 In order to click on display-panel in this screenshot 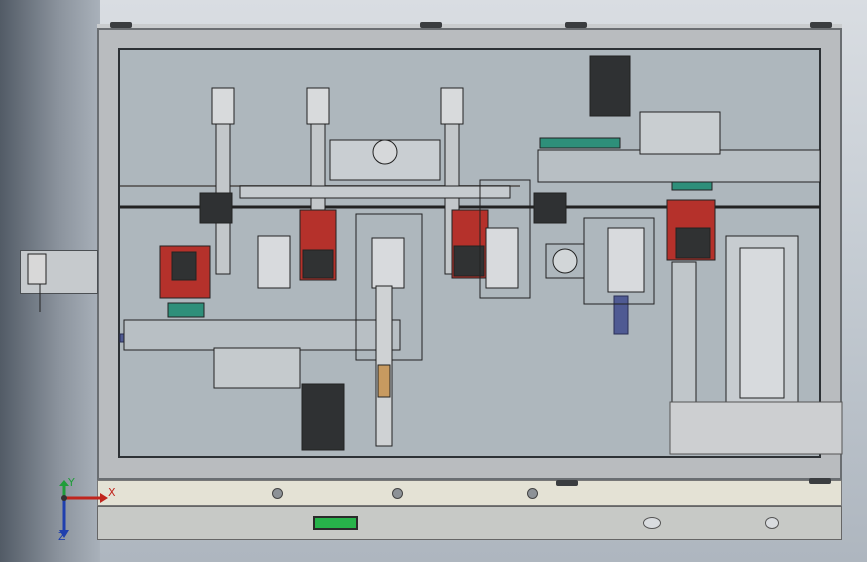, I will do `click(335, 523)`.